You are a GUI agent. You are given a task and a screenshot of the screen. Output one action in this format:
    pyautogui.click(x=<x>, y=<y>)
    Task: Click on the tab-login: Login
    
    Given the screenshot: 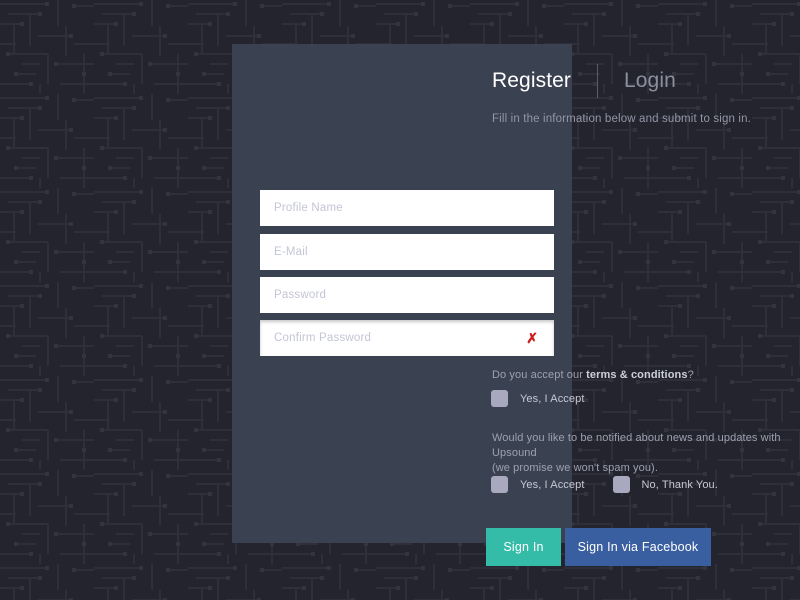 What is the action you would take?
    pyautogui.click(x=650, y=81)
    